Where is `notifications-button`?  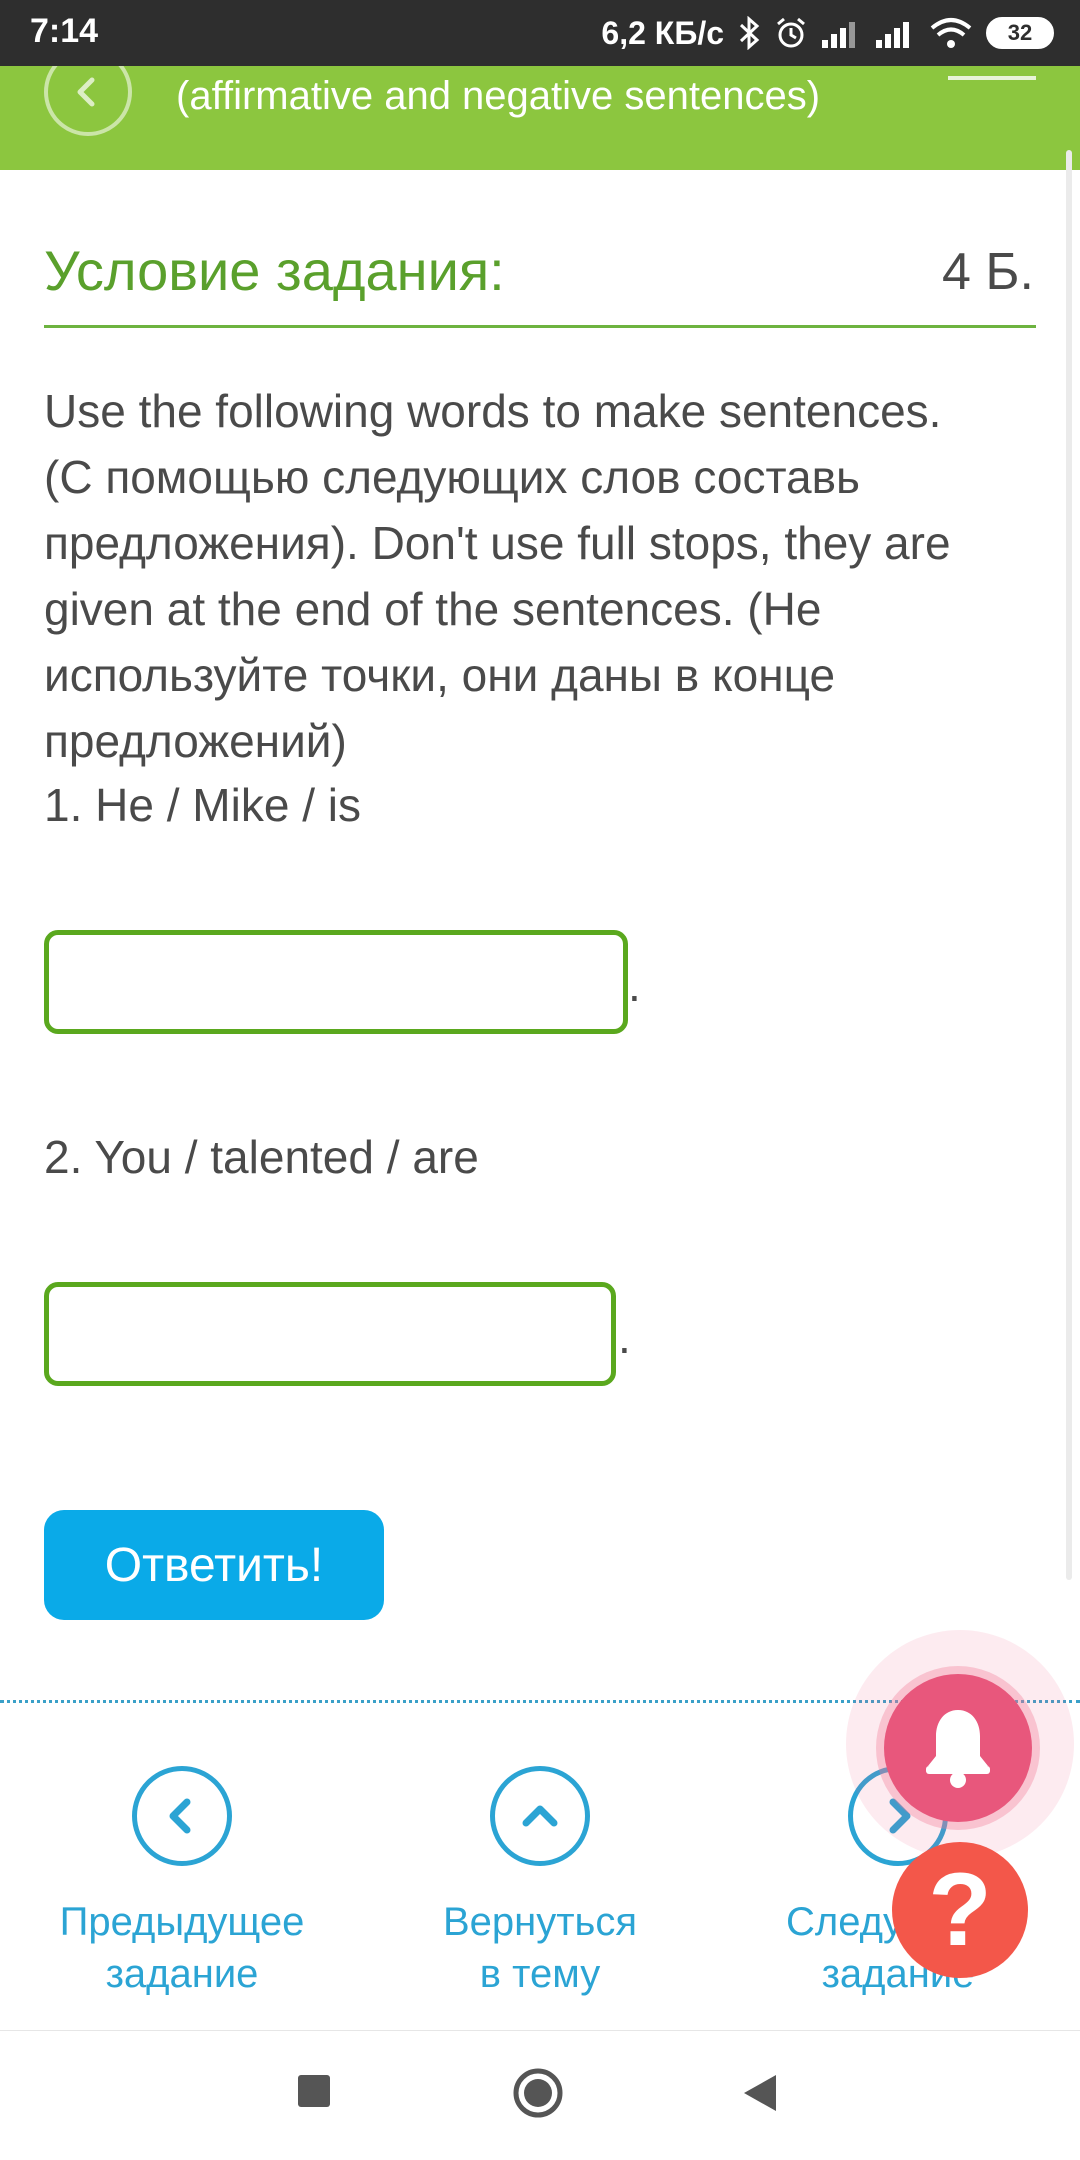 notifications-button is located at coordinates (958, 1748).